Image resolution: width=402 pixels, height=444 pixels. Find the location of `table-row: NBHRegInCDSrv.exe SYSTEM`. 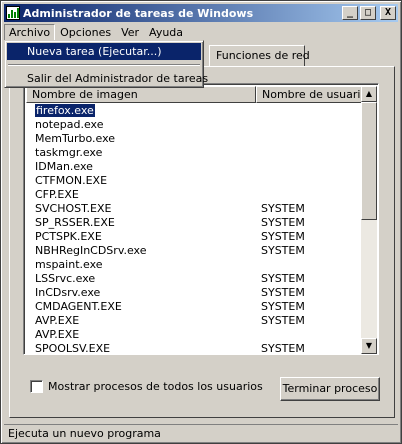

table-row: NBHRegInCDSrv.exe SYSTEM is located at coordinates (194, 251).